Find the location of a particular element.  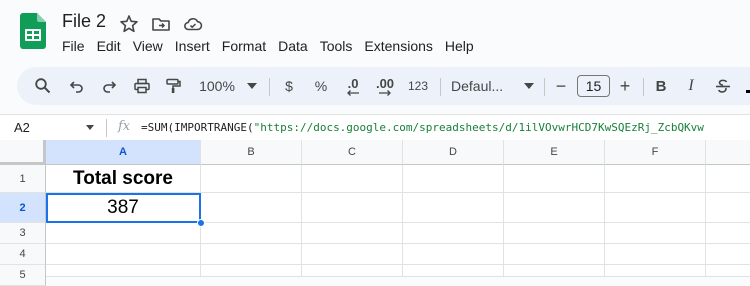

star-icon is located at coordinates (129, 24).